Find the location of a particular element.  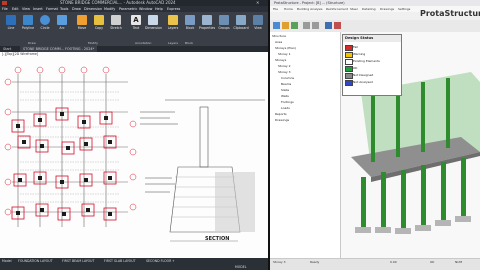

arc-button: Arc is located at coordinates (62, 22).